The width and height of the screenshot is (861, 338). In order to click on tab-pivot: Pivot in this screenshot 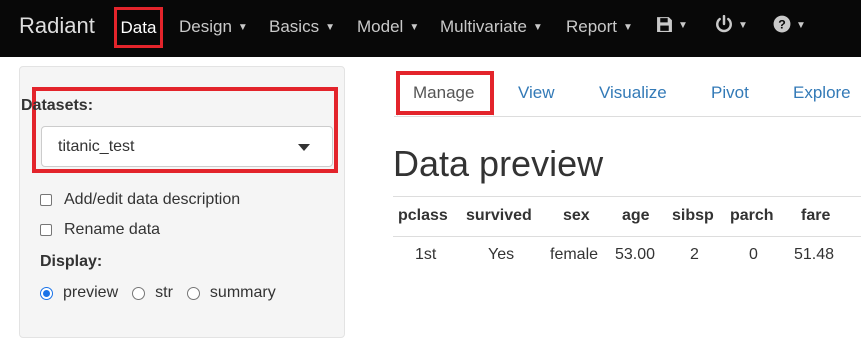, I will do `click(730, 93)`.